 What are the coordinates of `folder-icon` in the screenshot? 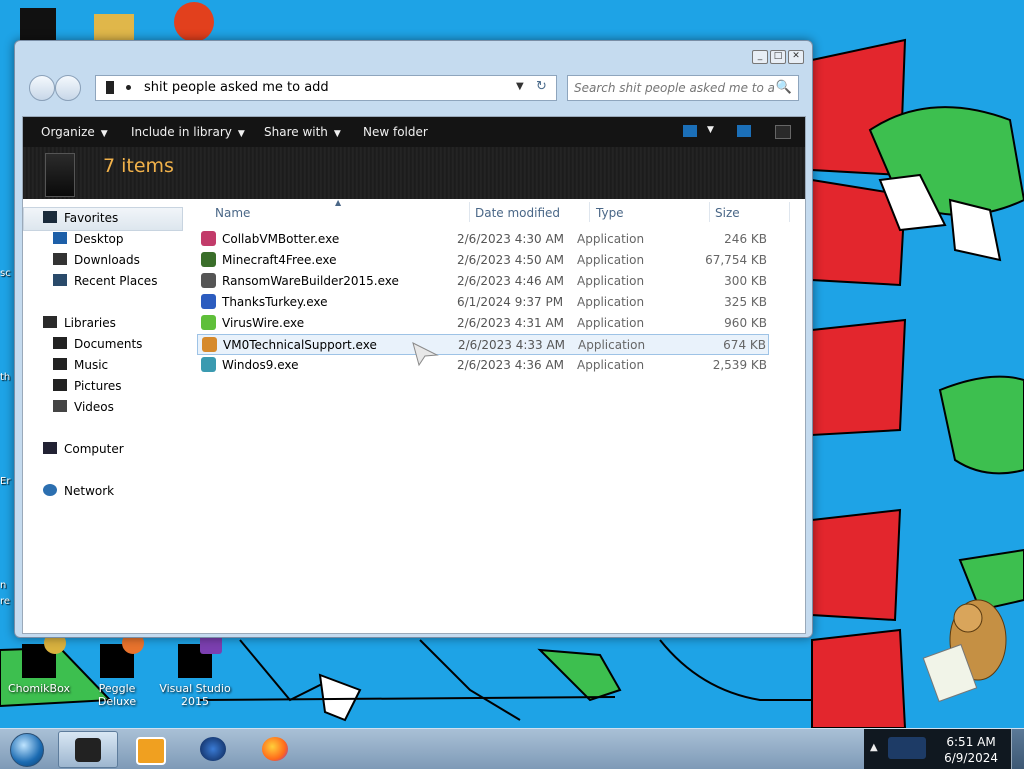 It's located at (110, 87).